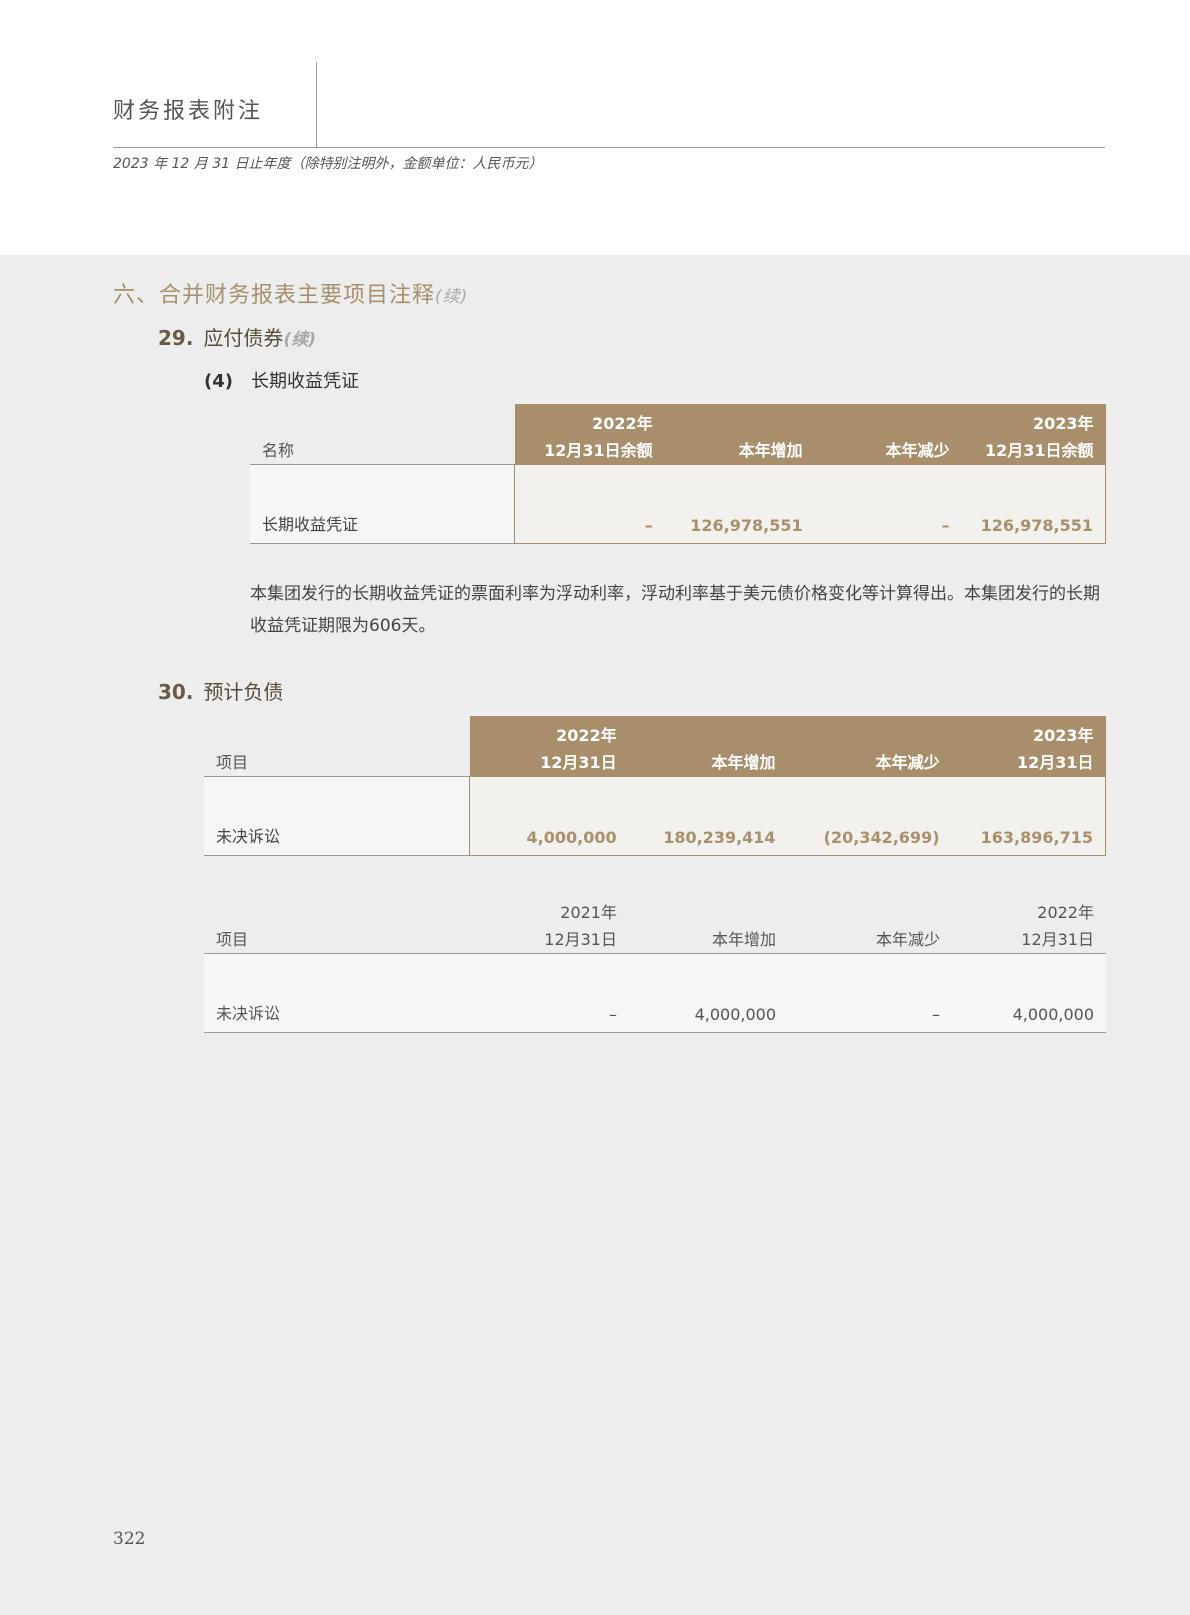 This screenshot has width=1190, height=1615. What do you see at coordinates (708, 816) in the screenshot?
I see `row-value-increase: 180,239,414` at bounding box center [708, 816].